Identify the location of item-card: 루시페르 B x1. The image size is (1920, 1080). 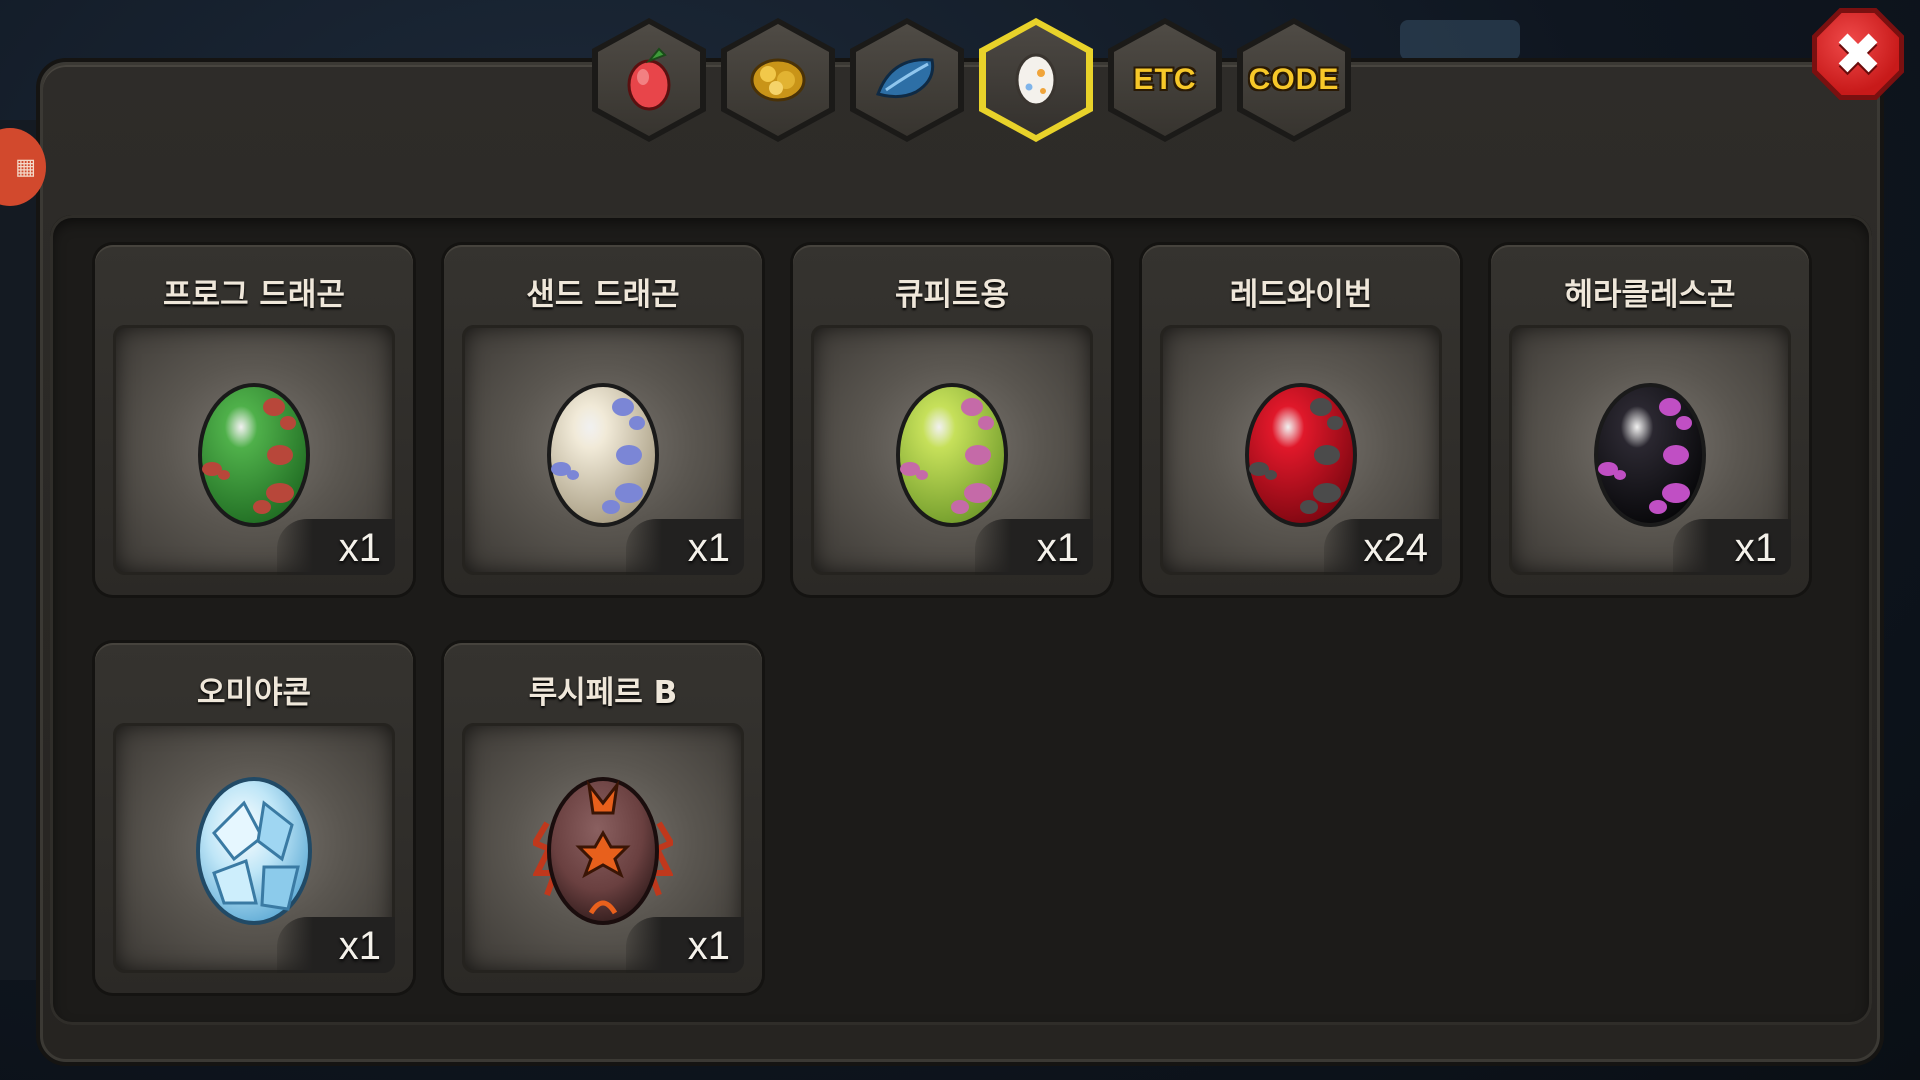
(603, 818).